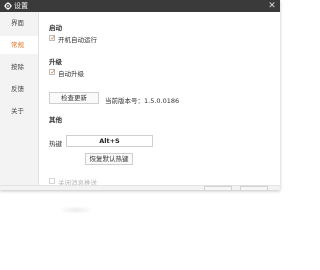 This screenshot has width=320, height=270. I want to click on sidebar-item-interface: 界面, so click(19, 23).